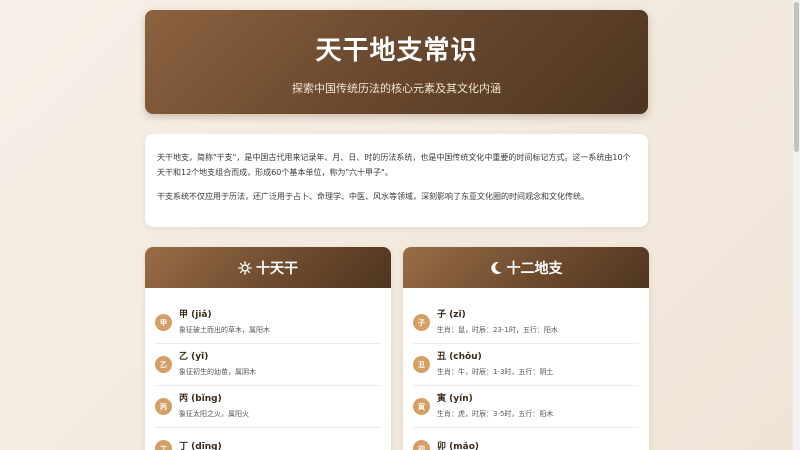  Describe the element at coordinates (495, 371) in the screenshot. I see `item-desc: 生肖：牛，时辰：1-3时，五行：阴土` at that location.